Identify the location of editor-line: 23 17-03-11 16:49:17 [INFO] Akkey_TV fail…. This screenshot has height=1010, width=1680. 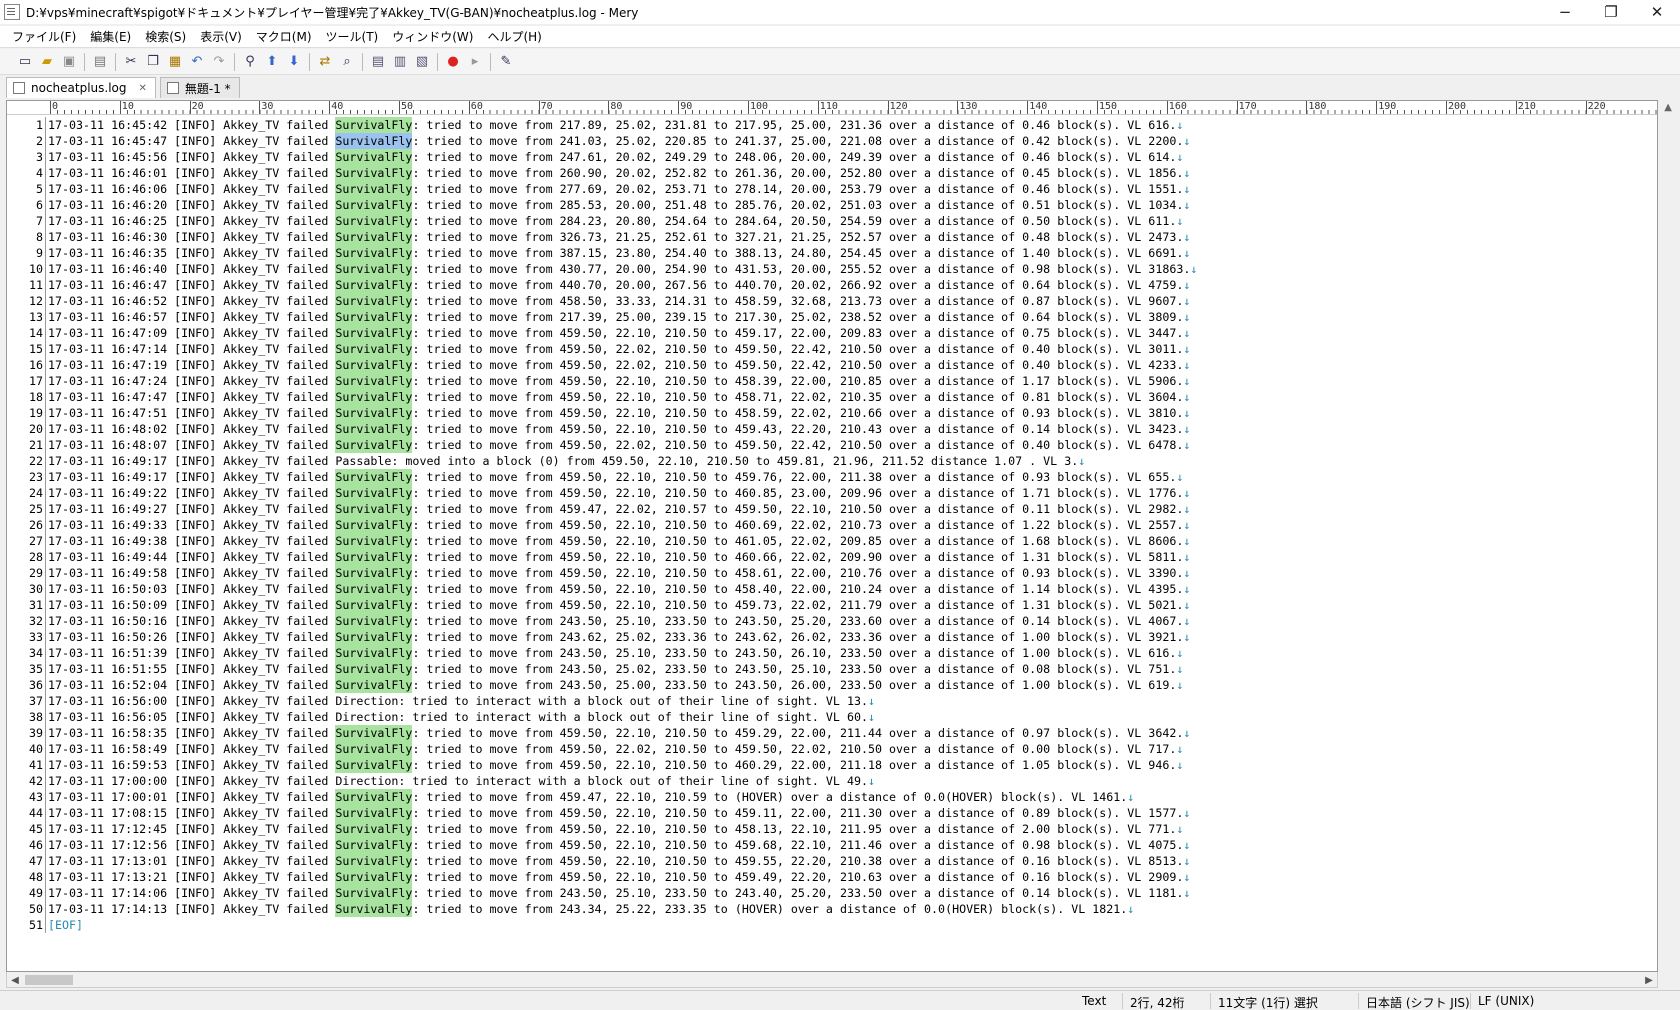
(832, 477).